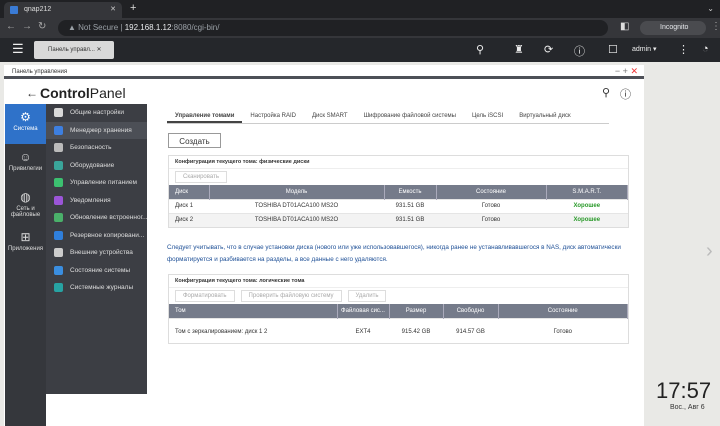 Image resolution: width=720 pixels, height=426 pixels. Describe the element at coordinates (25, 204) in the screenshot. I see `category-network: ◍ Сеть и файловые` at that location.